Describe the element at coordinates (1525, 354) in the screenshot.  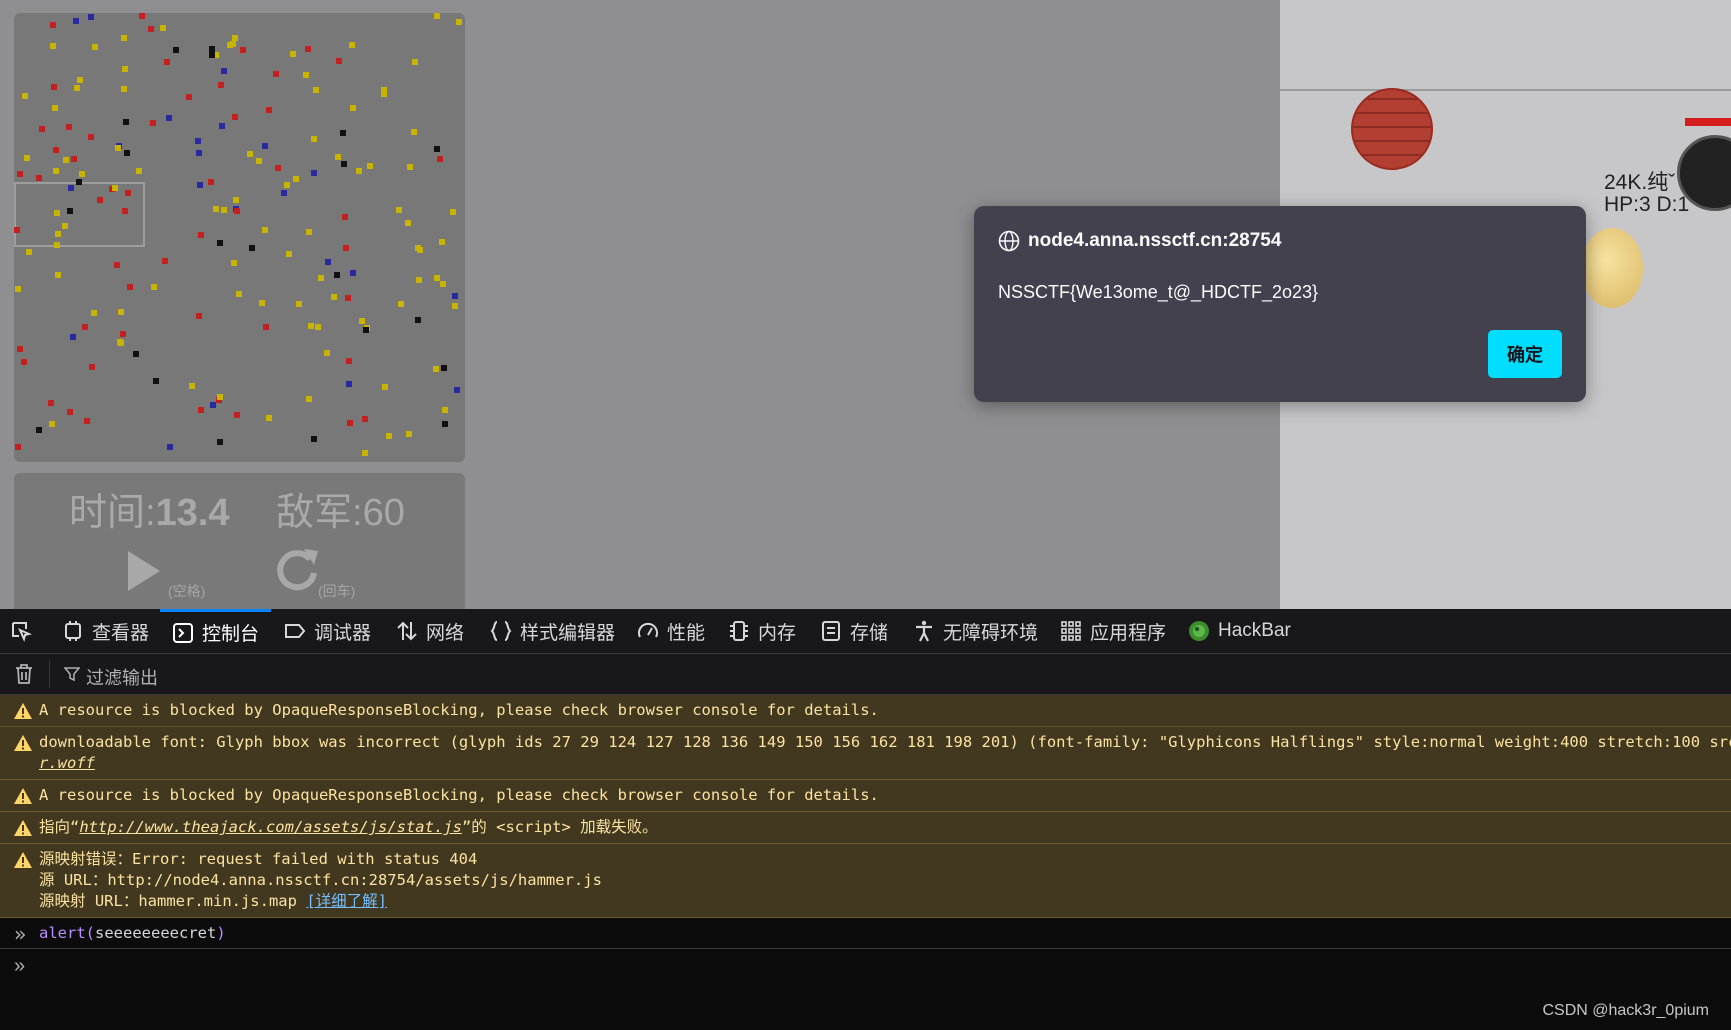
I see `ok-button: 确定` at that location.